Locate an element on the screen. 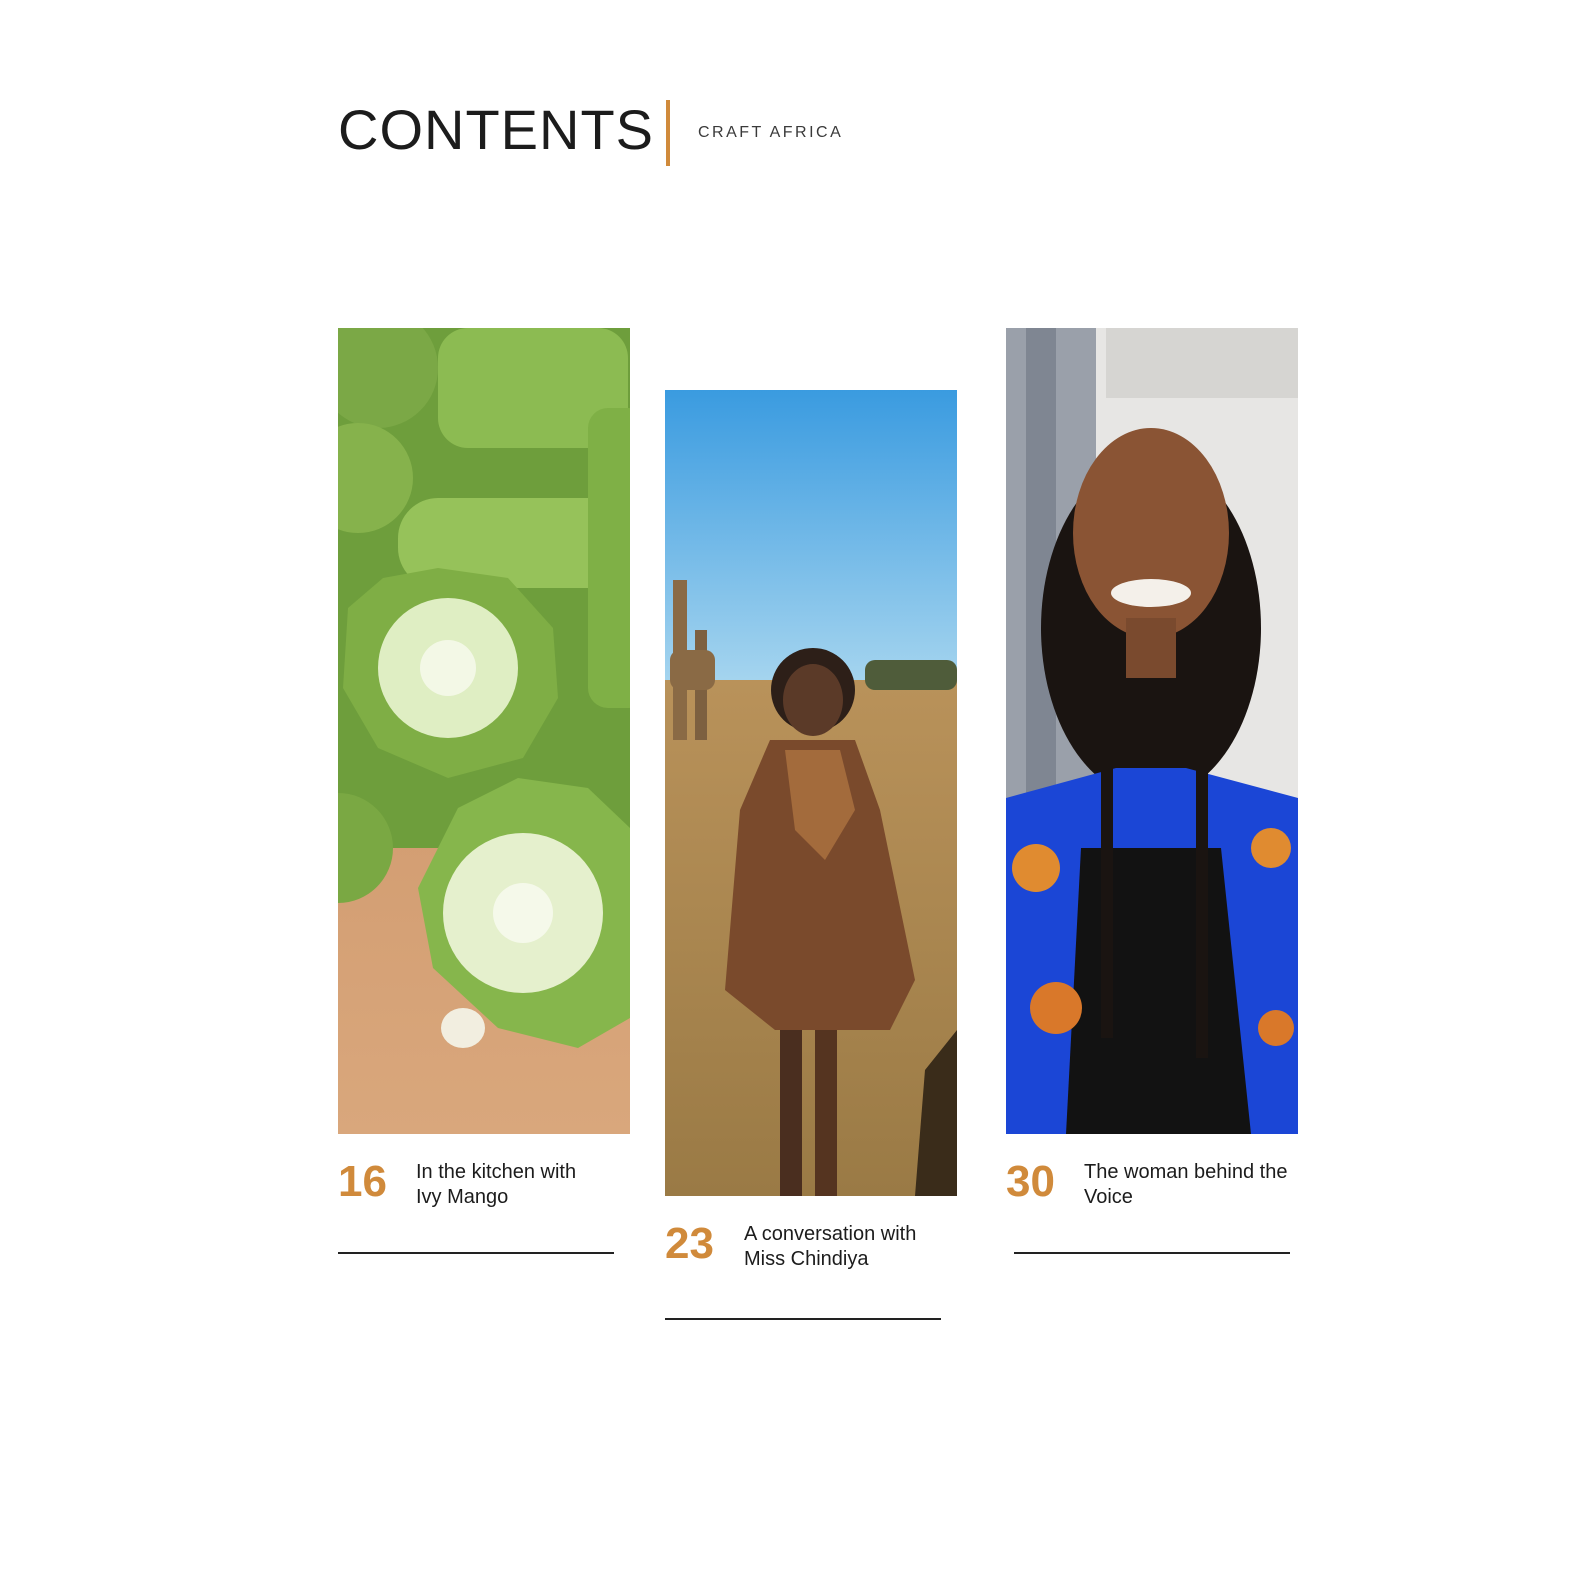  page-number: 23 is located at coordinates (689, 1243).